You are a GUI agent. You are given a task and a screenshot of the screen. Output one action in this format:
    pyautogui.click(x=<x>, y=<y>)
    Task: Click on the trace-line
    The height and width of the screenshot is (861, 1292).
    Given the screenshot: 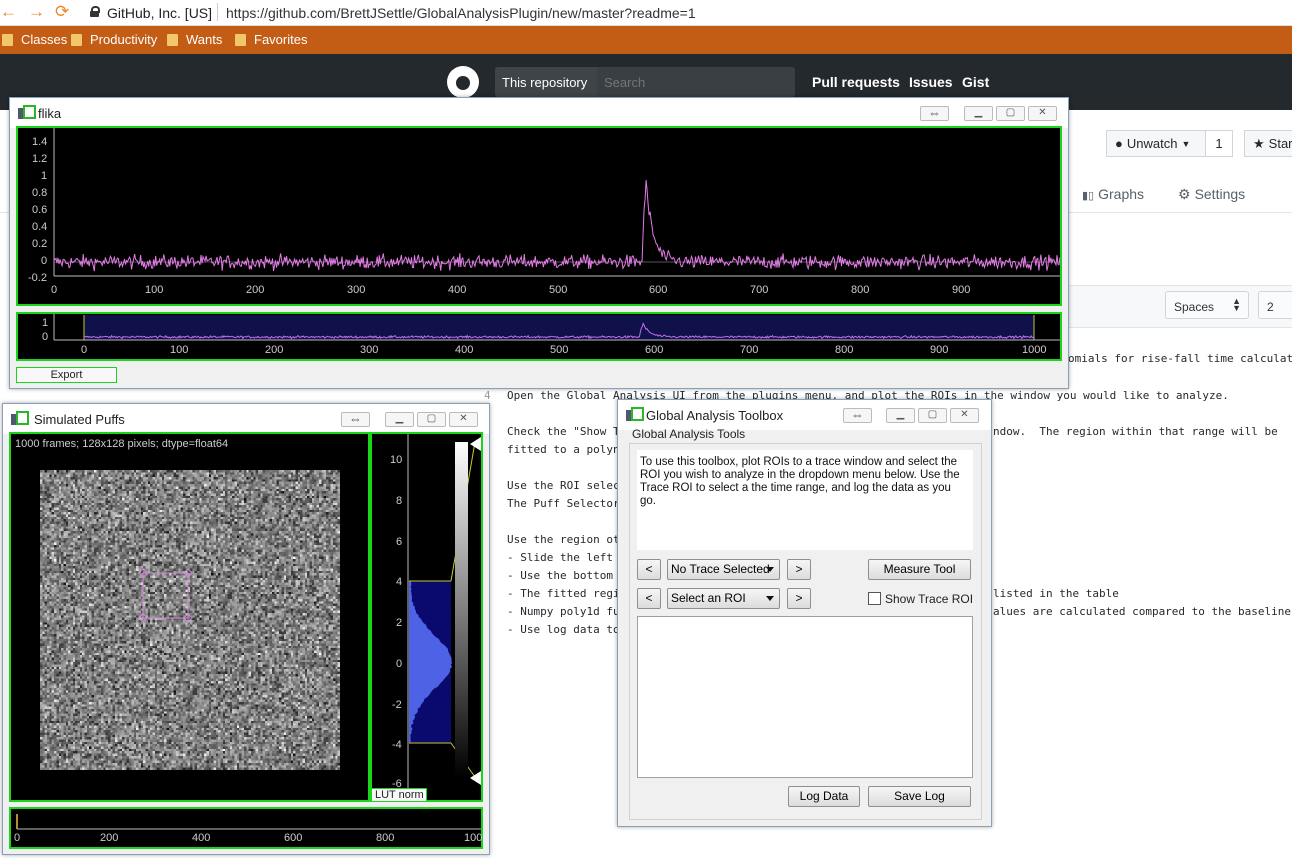 What is the action you would take?
    pyautogui.click(x=556, y=225)
    